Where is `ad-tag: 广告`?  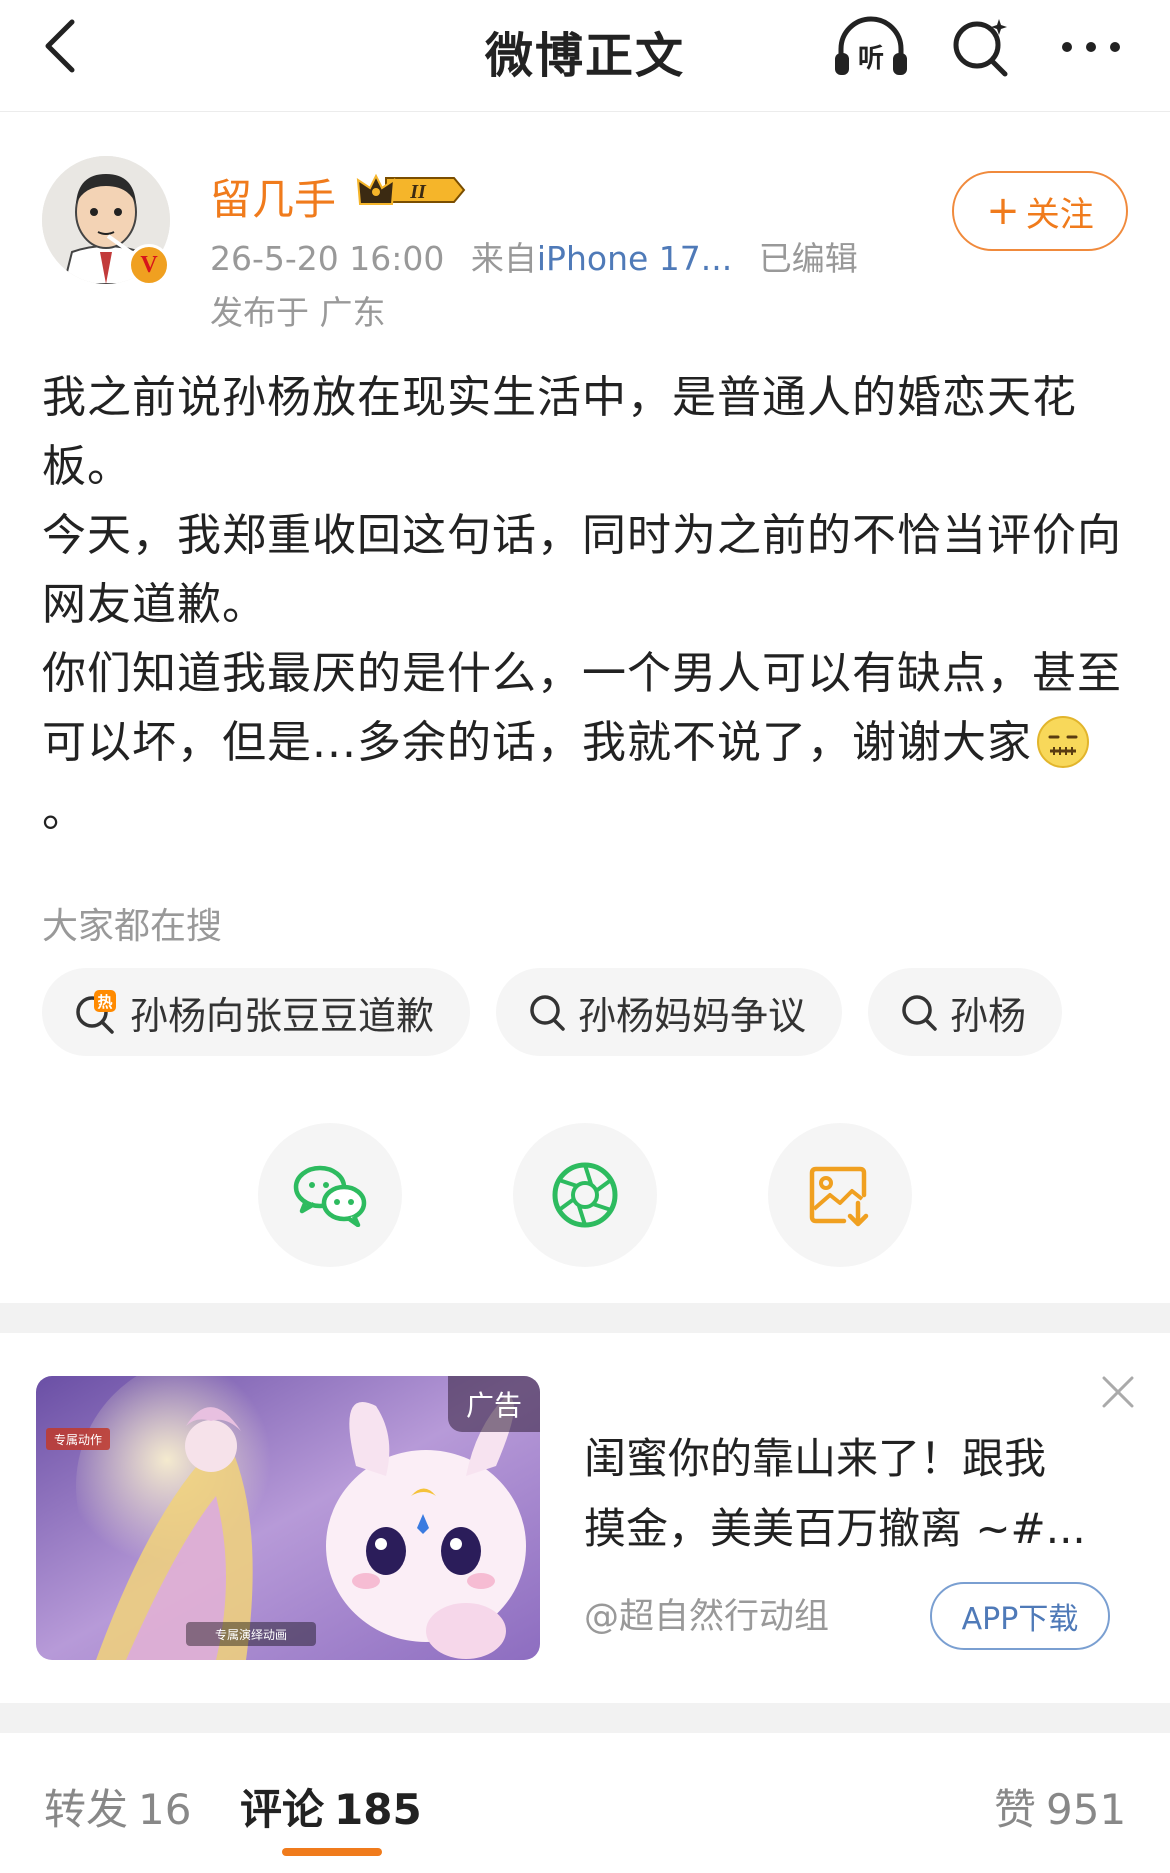
ad-tag: 广告 is located at coordinates (493, 1404).